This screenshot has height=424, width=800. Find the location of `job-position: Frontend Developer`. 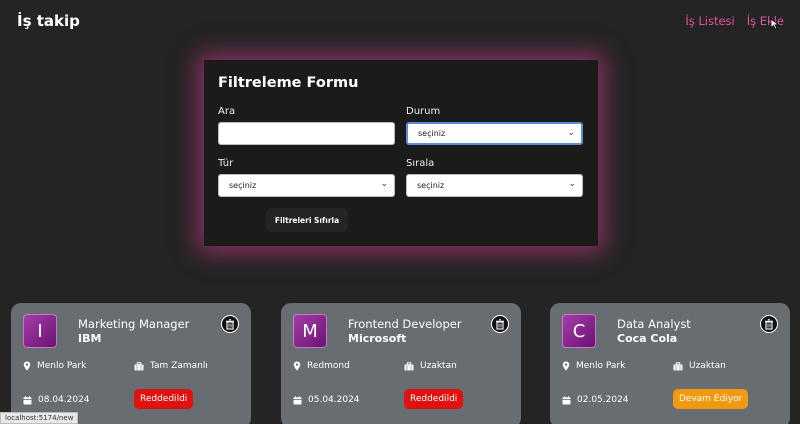

job-position: Frontend Developer is located at coordinates (405, 324).